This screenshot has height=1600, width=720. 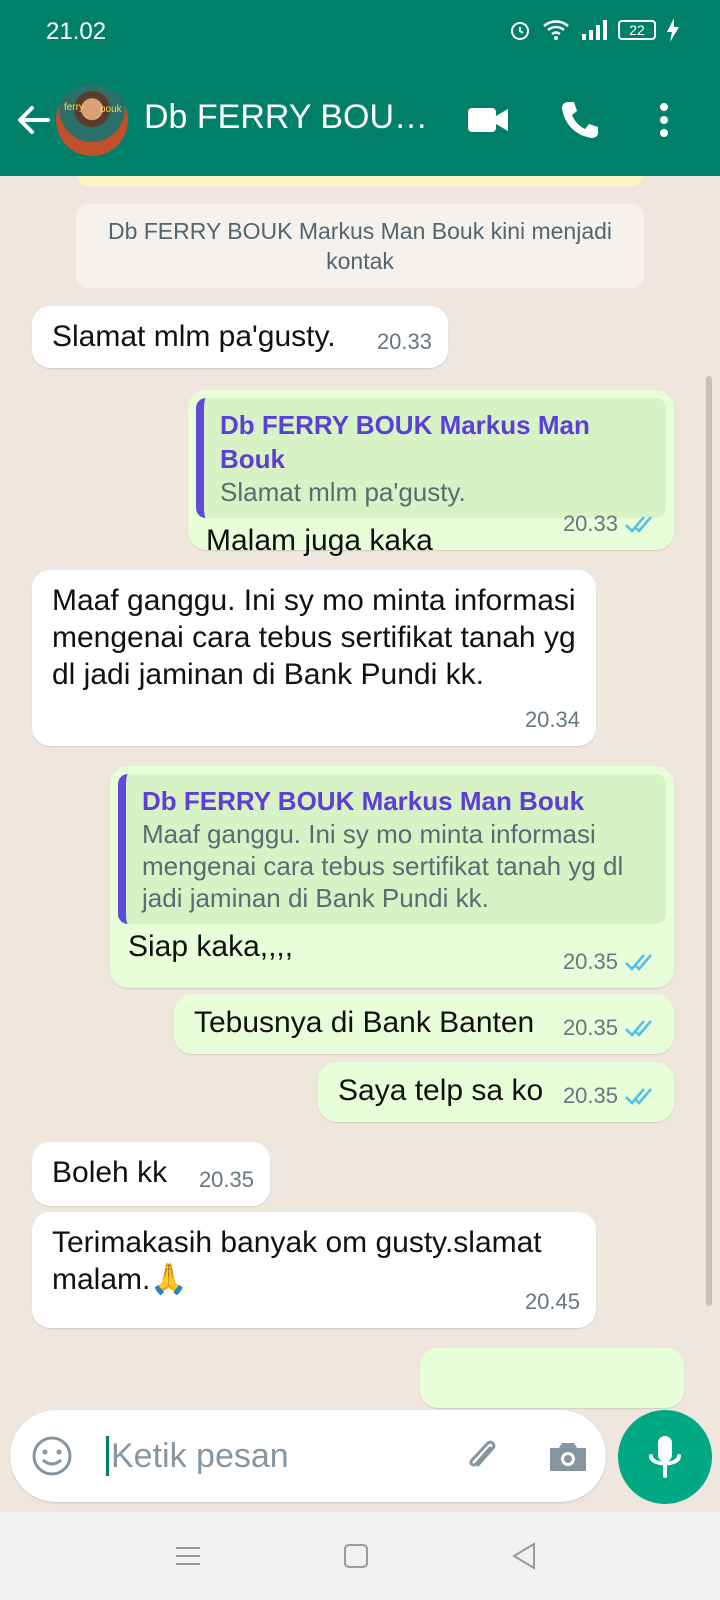 I want to click on encryption-notice, so click(x=360, y=181).